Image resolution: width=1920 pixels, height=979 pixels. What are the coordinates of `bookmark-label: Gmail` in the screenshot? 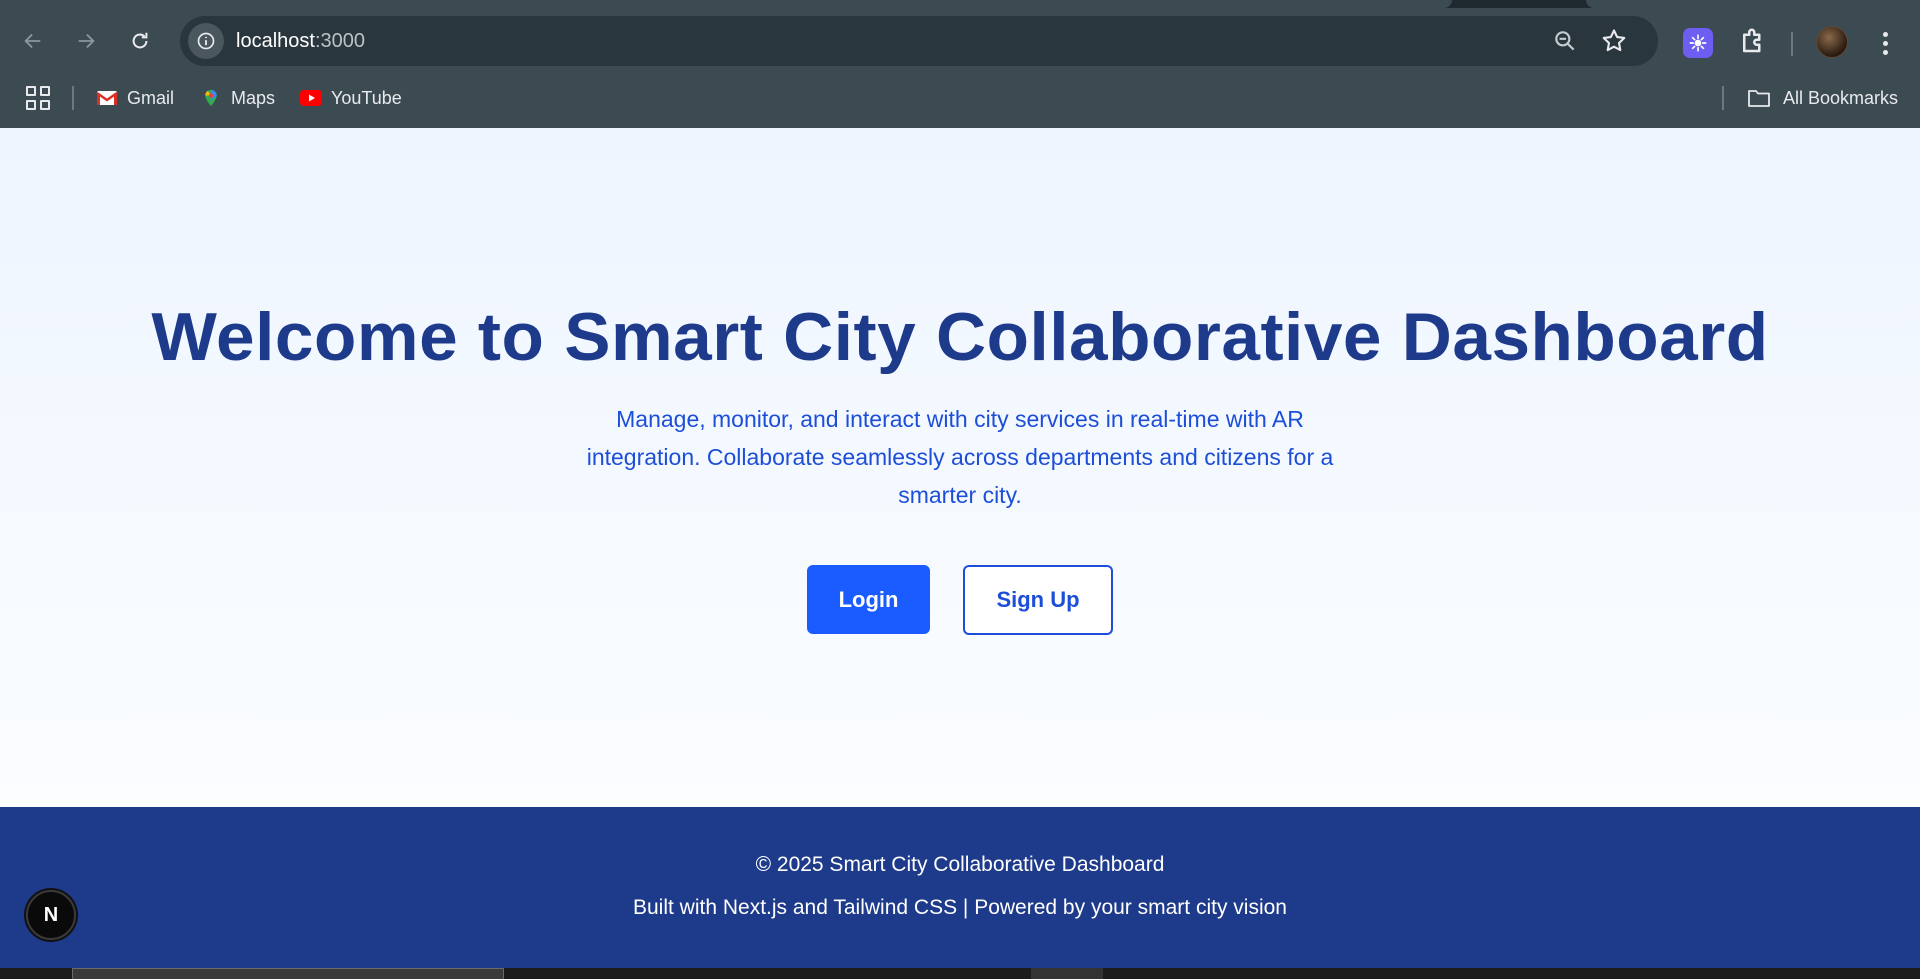 It's located at (151, 97).